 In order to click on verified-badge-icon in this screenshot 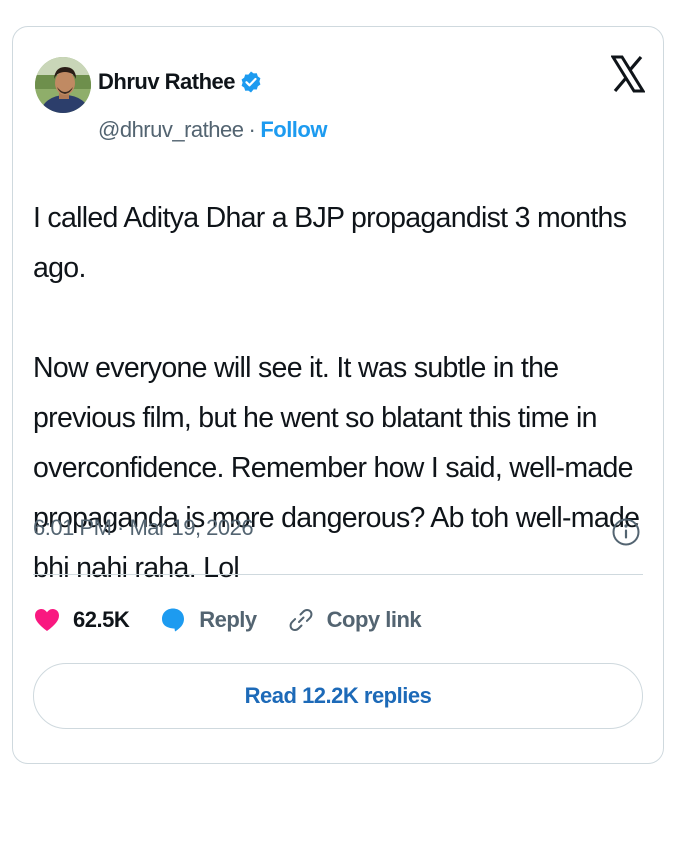, I will do `click(251, 82)`.